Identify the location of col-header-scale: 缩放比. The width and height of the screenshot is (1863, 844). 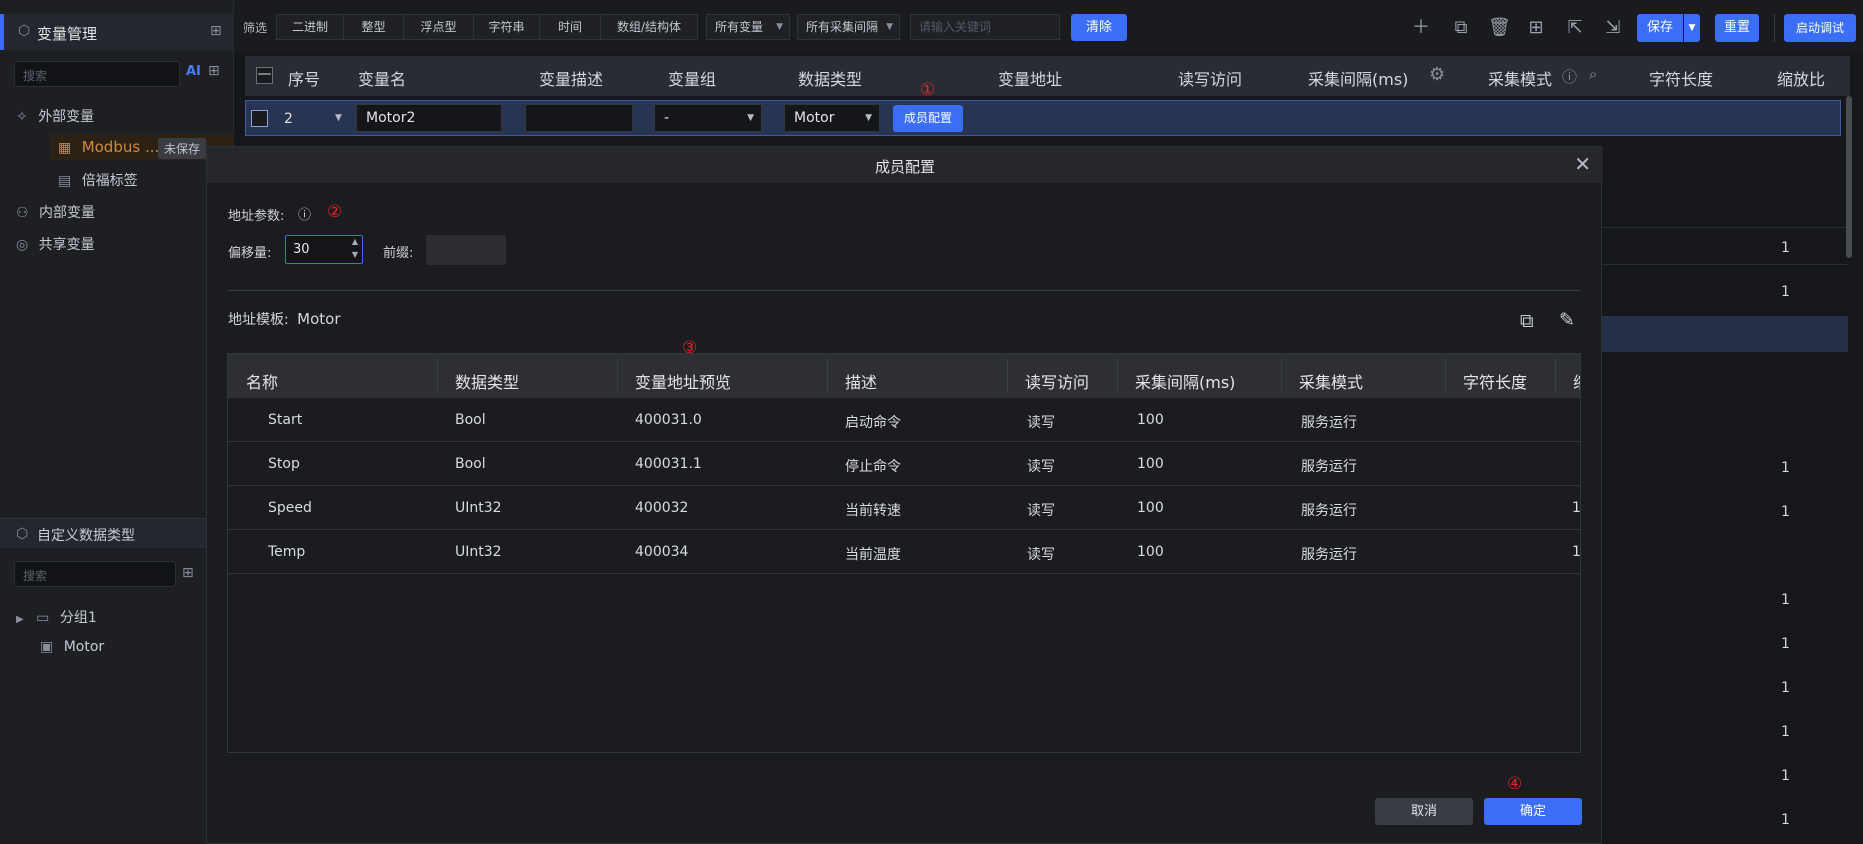
(1801, 78).